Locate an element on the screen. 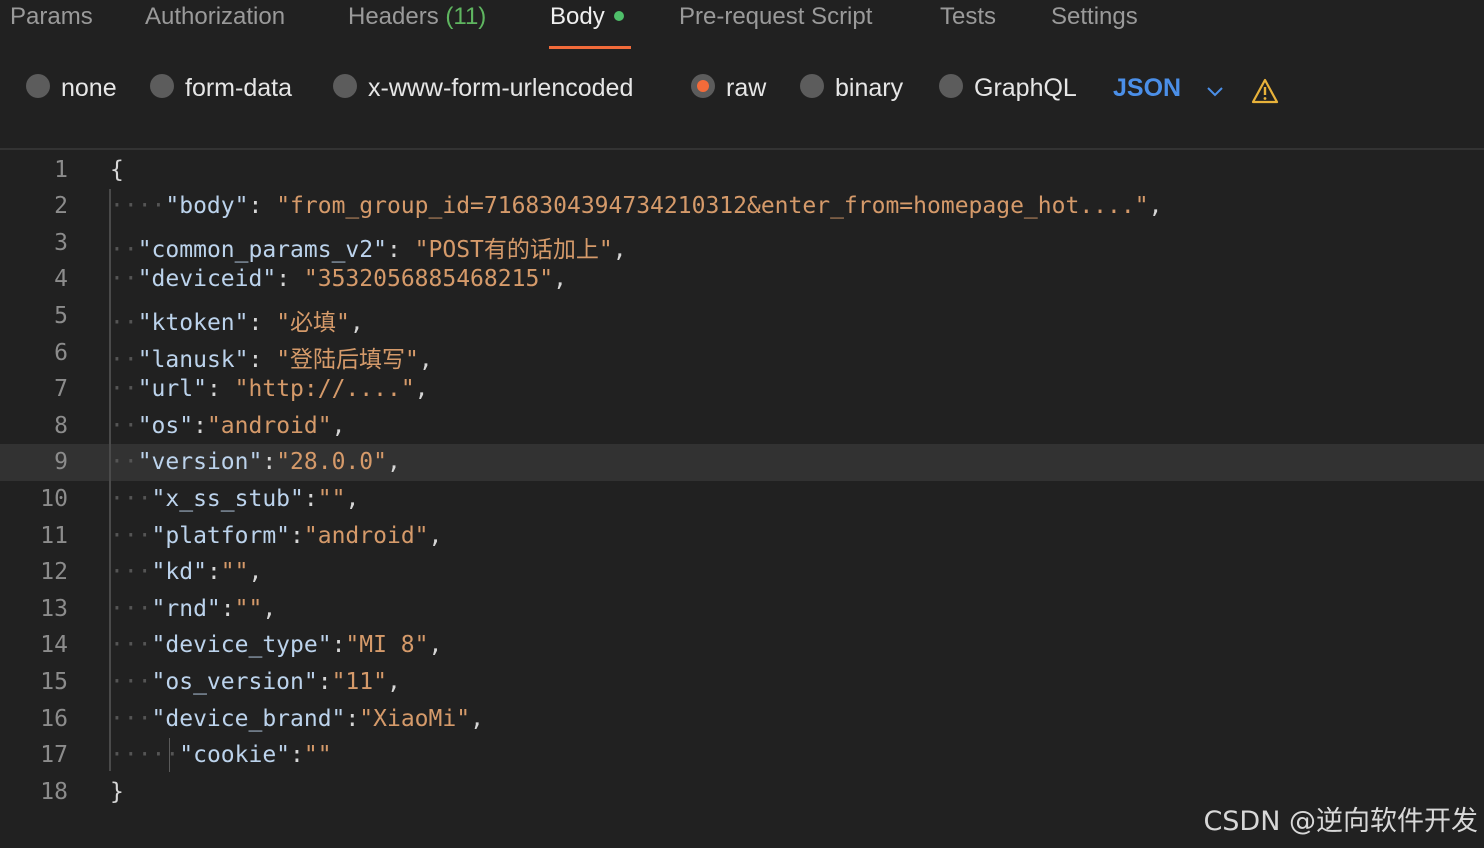 The image size is (1484, 848). code-text: ··"url": "http://....", is located at coordinates (269, 389).